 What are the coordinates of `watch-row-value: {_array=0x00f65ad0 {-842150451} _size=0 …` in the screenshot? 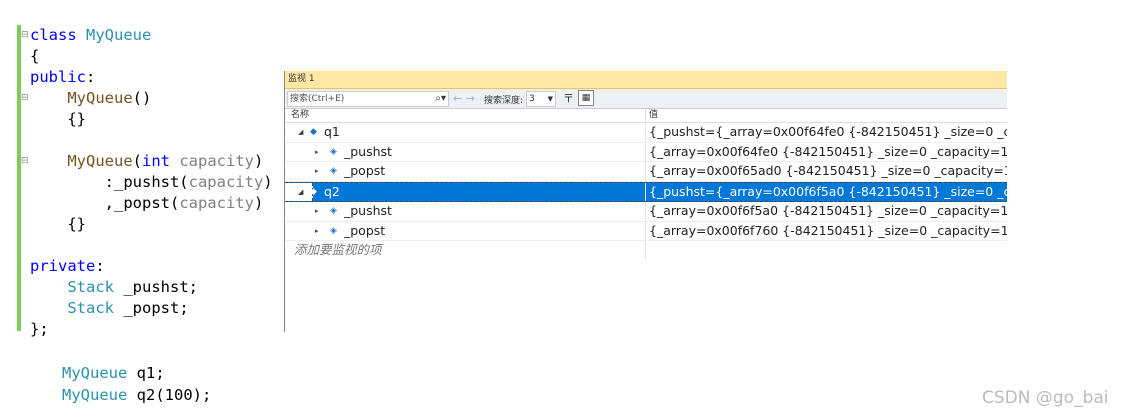 It's located at (828, 171).